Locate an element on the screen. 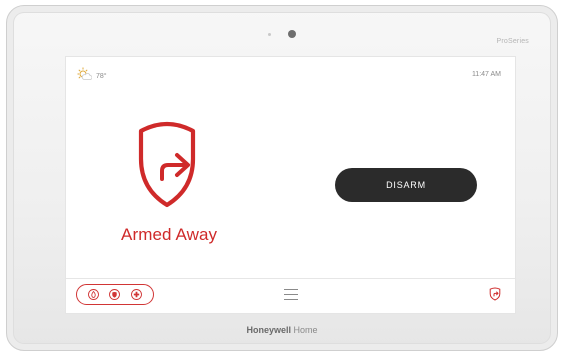  police-shield-icon is located at coordinates (115, 294).